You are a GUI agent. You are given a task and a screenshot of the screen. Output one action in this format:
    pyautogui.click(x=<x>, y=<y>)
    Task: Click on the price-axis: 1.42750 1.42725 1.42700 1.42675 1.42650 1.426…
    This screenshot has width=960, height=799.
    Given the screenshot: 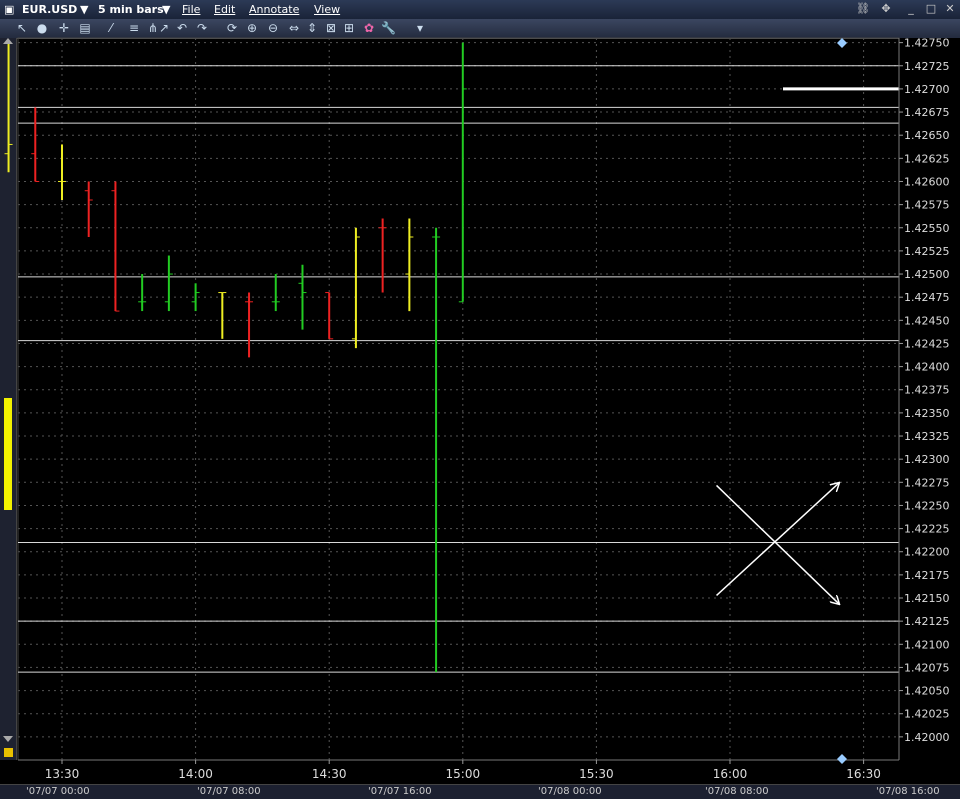 What is the action you would take?
    pyautogui.click(x=929, y=398)
    